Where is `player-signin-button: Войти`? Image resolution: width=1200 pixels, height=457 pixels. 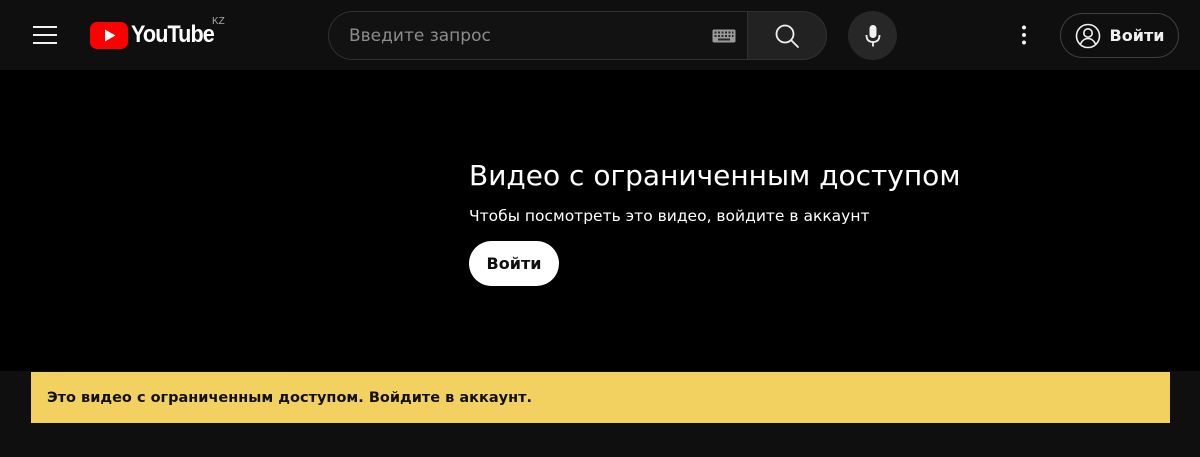
player-signin-button: Войти is located at coordinates (514, 263).